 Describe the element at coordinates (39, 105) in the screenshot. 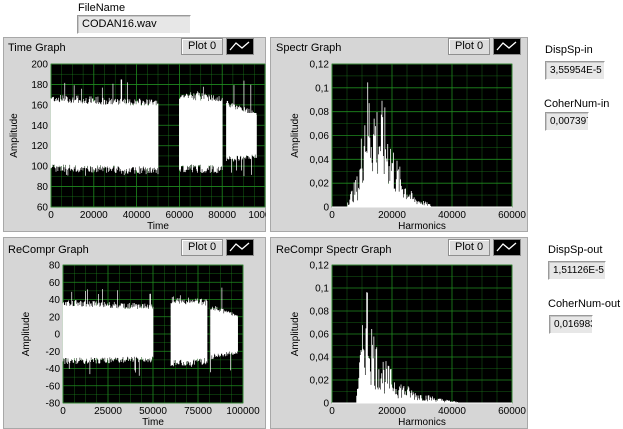

I see `y-tick-label: 160` at that location.